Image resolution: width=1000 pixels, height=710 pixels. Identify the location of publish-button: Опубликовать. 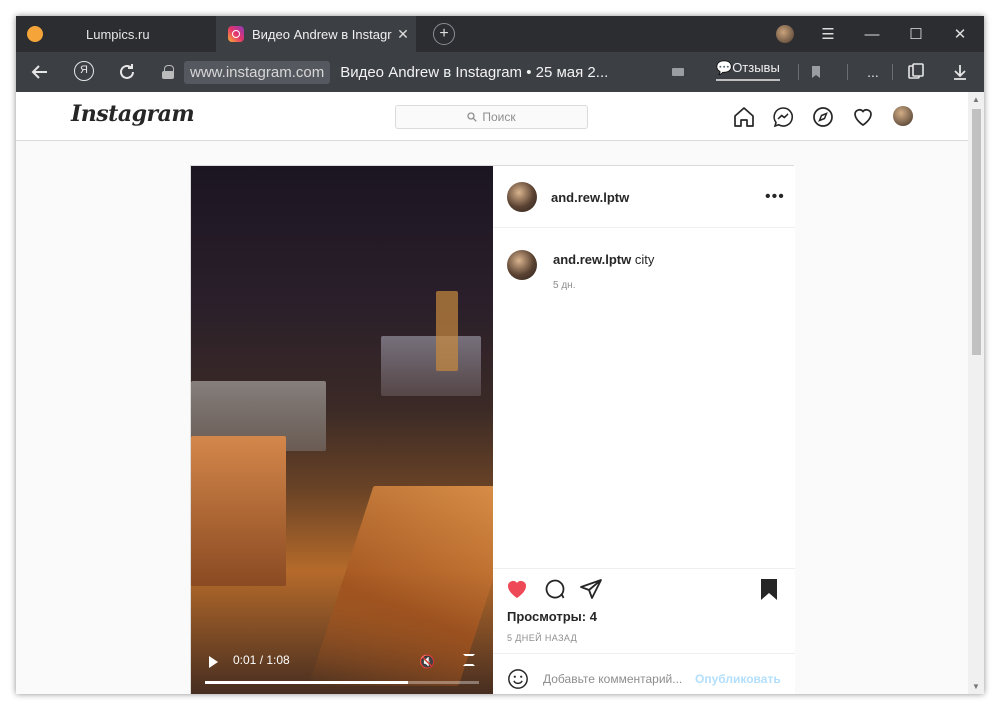
(738, 679).